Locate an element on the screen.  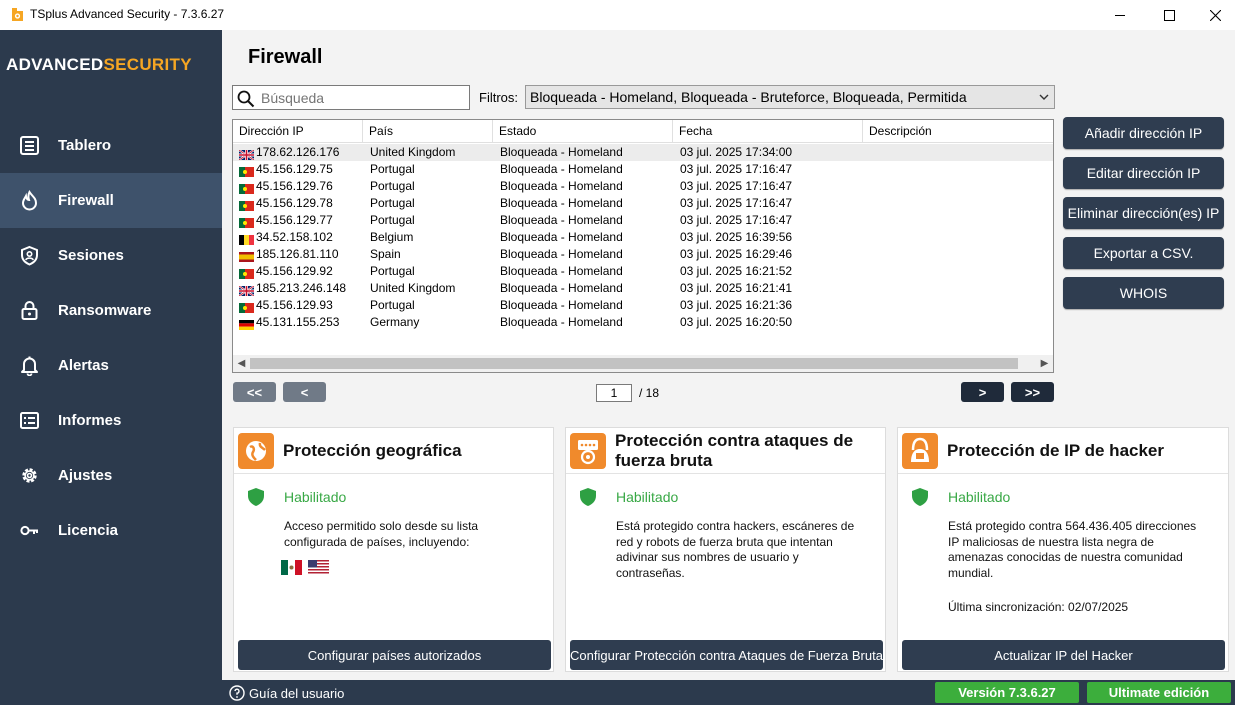
sidebar-item-ajustes: Ajustes is located at coordinates (111, 475).